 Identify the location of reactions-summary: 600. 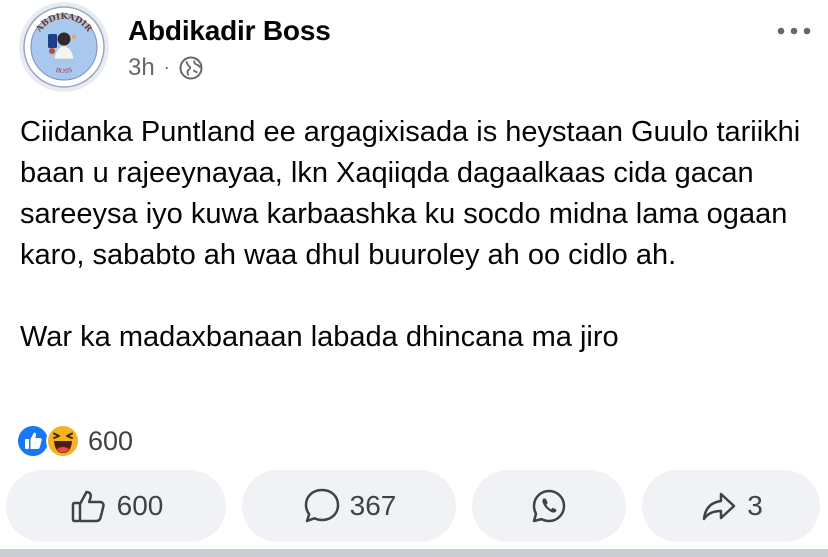
(74, 441).